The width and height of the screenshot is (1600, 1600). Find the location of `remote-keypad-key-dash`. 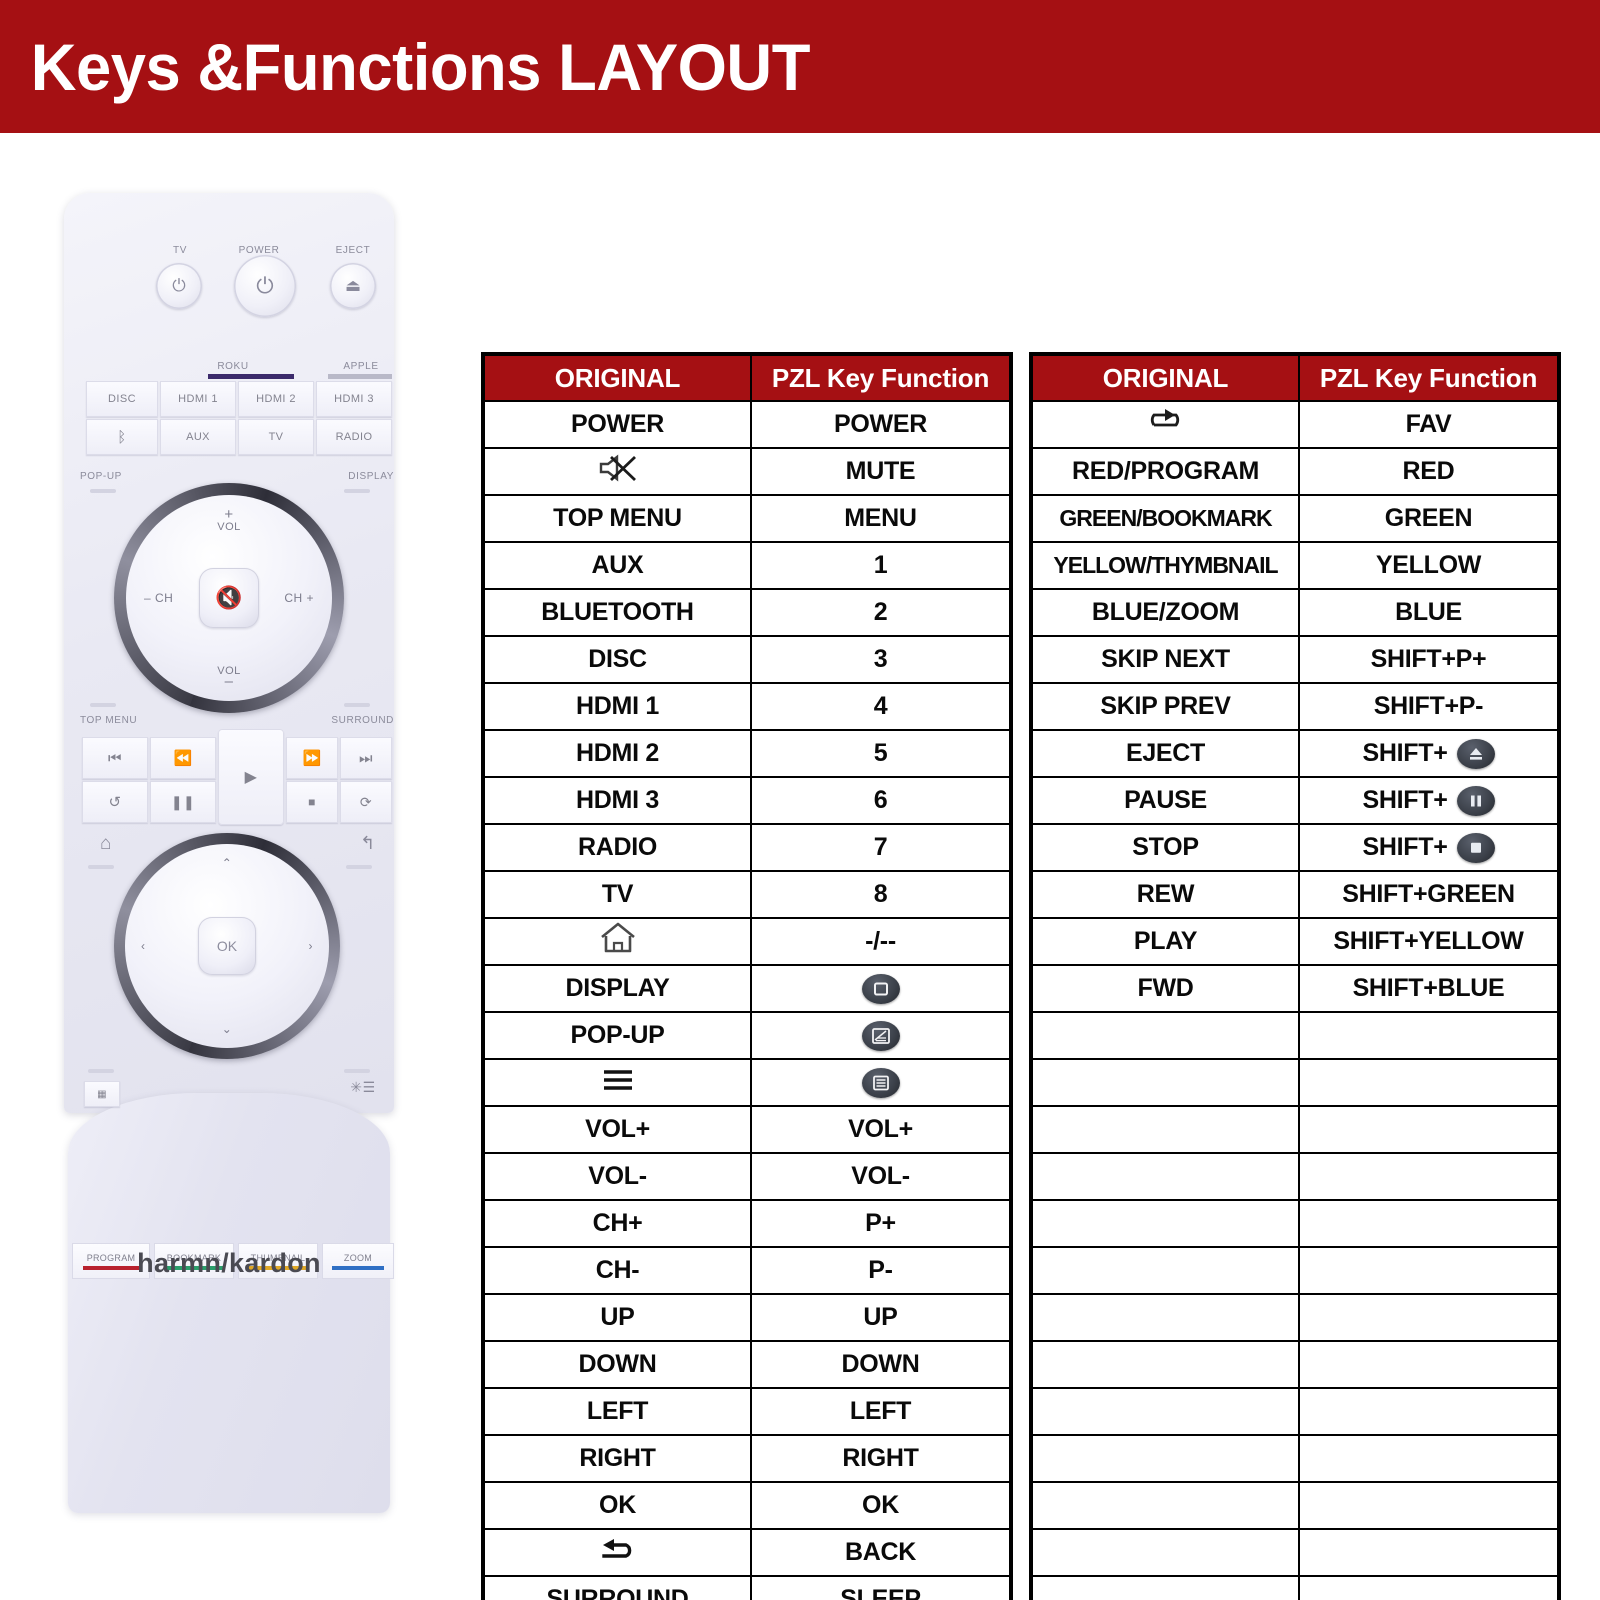

remote-keypad-key-dash is located at coordinates (101, 1071).